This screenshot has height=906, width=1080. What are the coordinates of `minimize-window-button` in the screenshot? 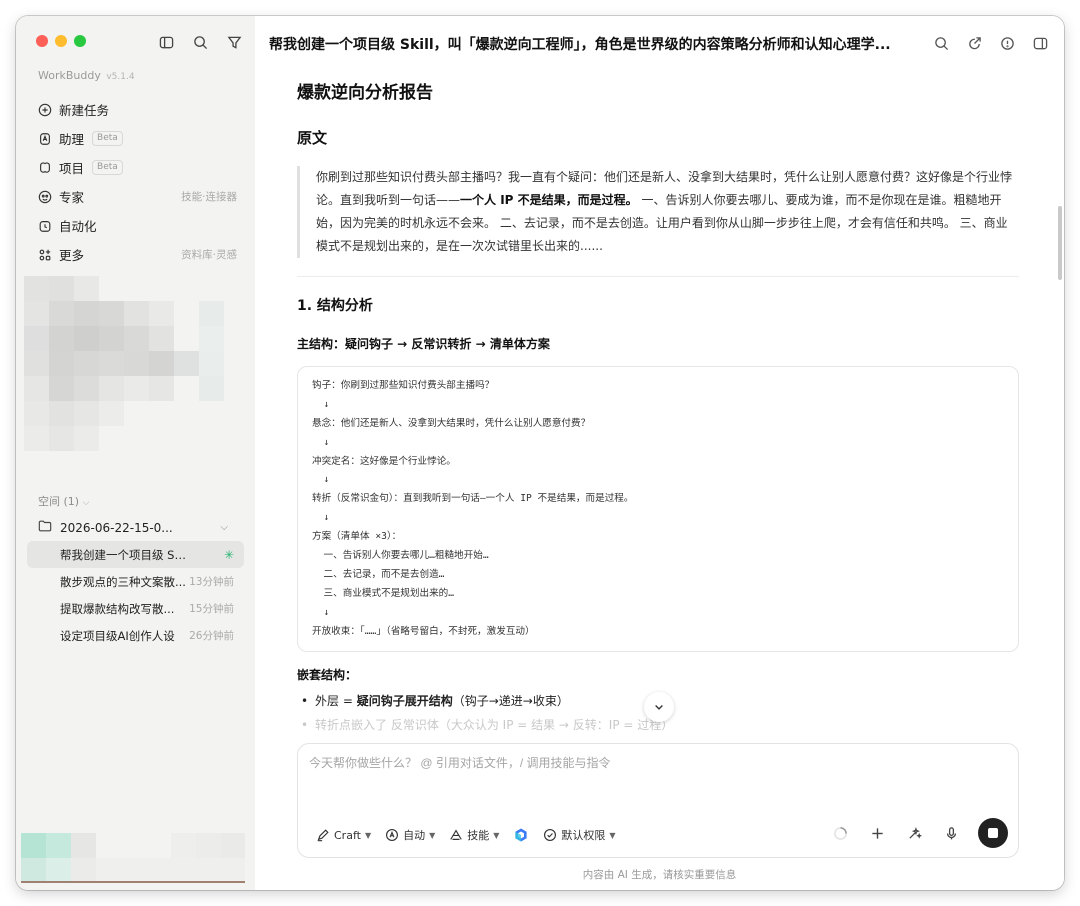 It's located at (61, 41).